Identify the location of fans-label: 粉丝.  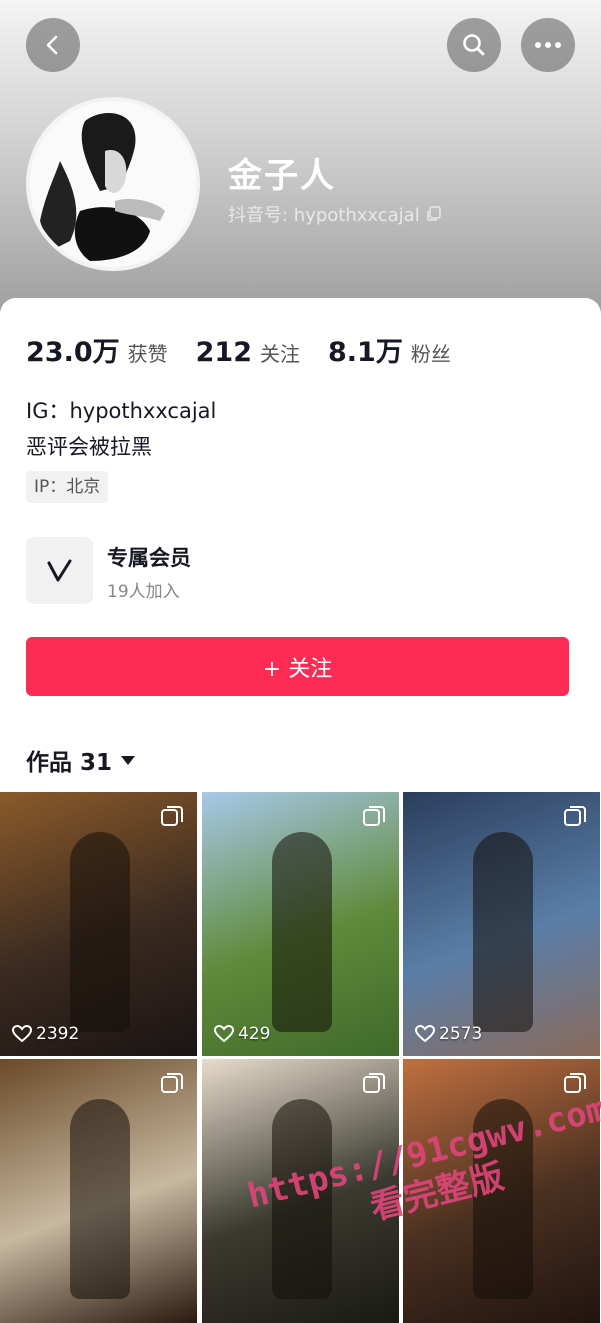
(431, 352).